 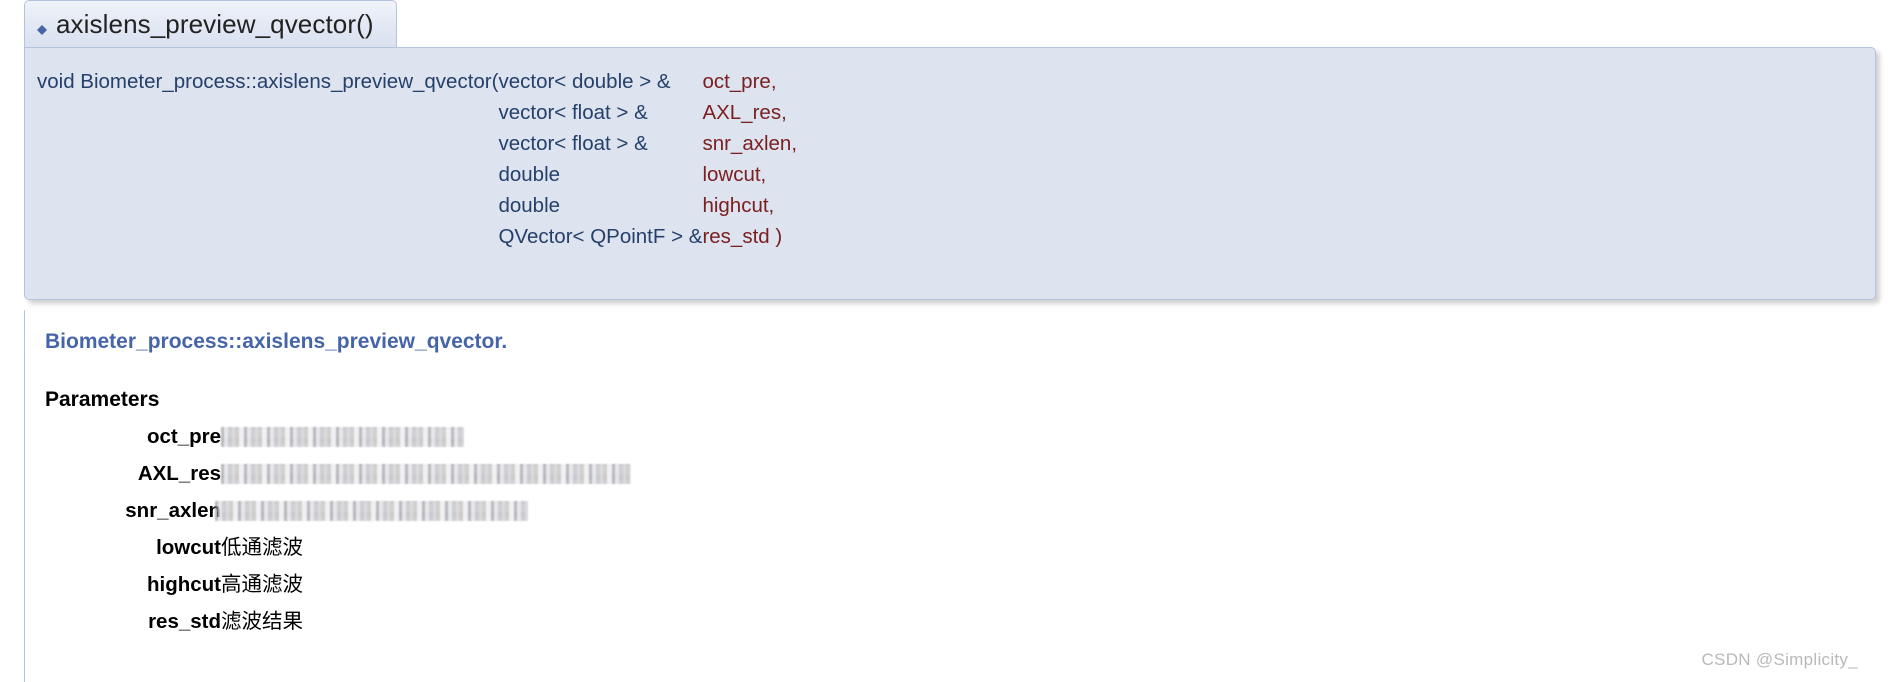 I want to click on signature-row: vector< float > & AXL_res,, so click(x=417, y=112).